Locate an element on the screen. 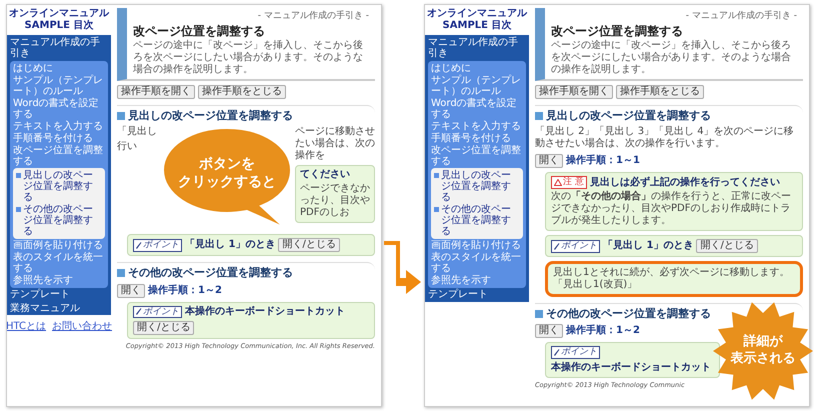 The height and width of the screenshot is (411, 814). section-heading: その他の改ページ位置を調整する is located at coordinates (246, 271).